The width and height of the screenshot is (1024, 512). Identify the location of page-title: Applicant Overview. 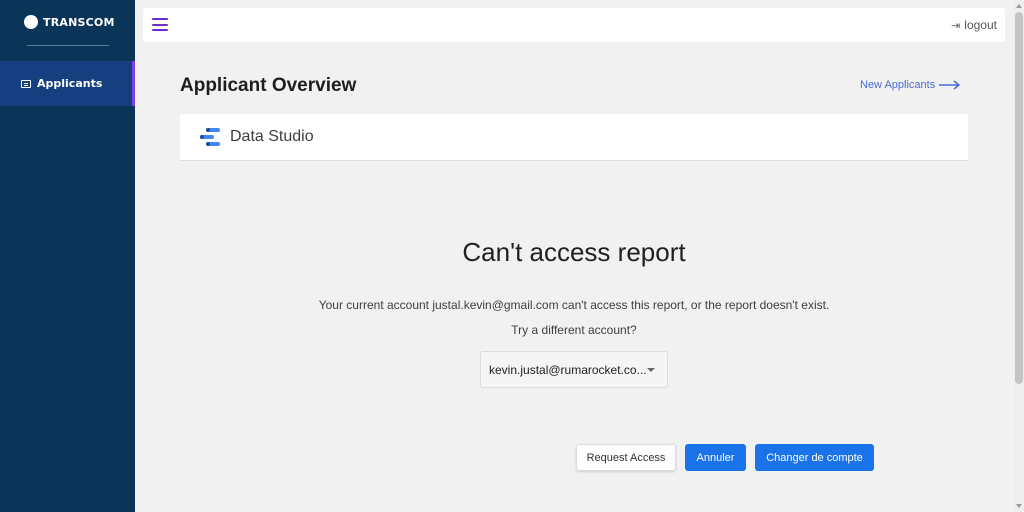
(268, 85).